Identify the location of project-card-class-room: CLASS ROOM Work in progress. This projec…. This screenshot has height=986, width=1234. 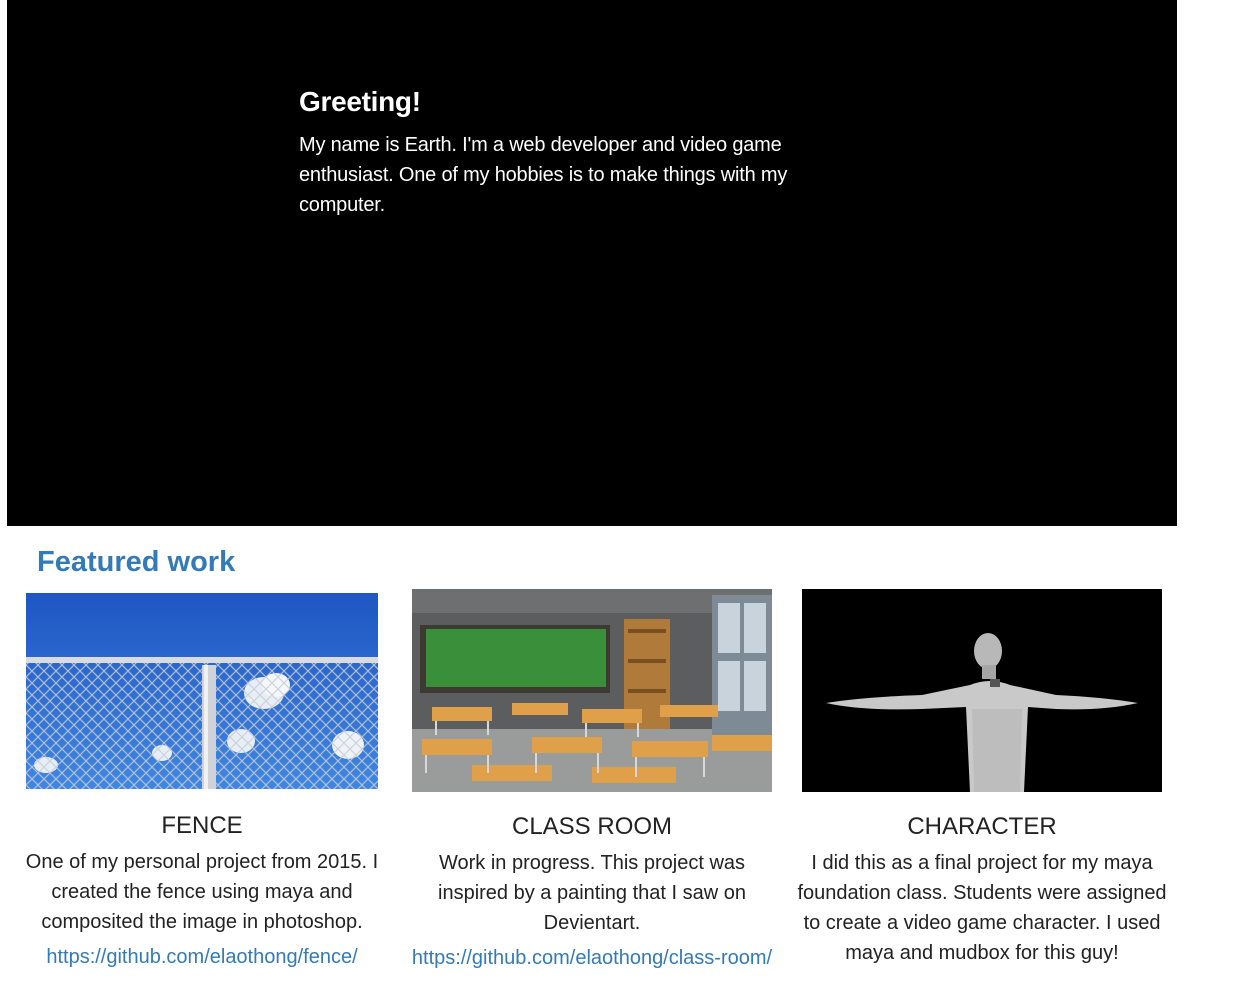
(592, 779).